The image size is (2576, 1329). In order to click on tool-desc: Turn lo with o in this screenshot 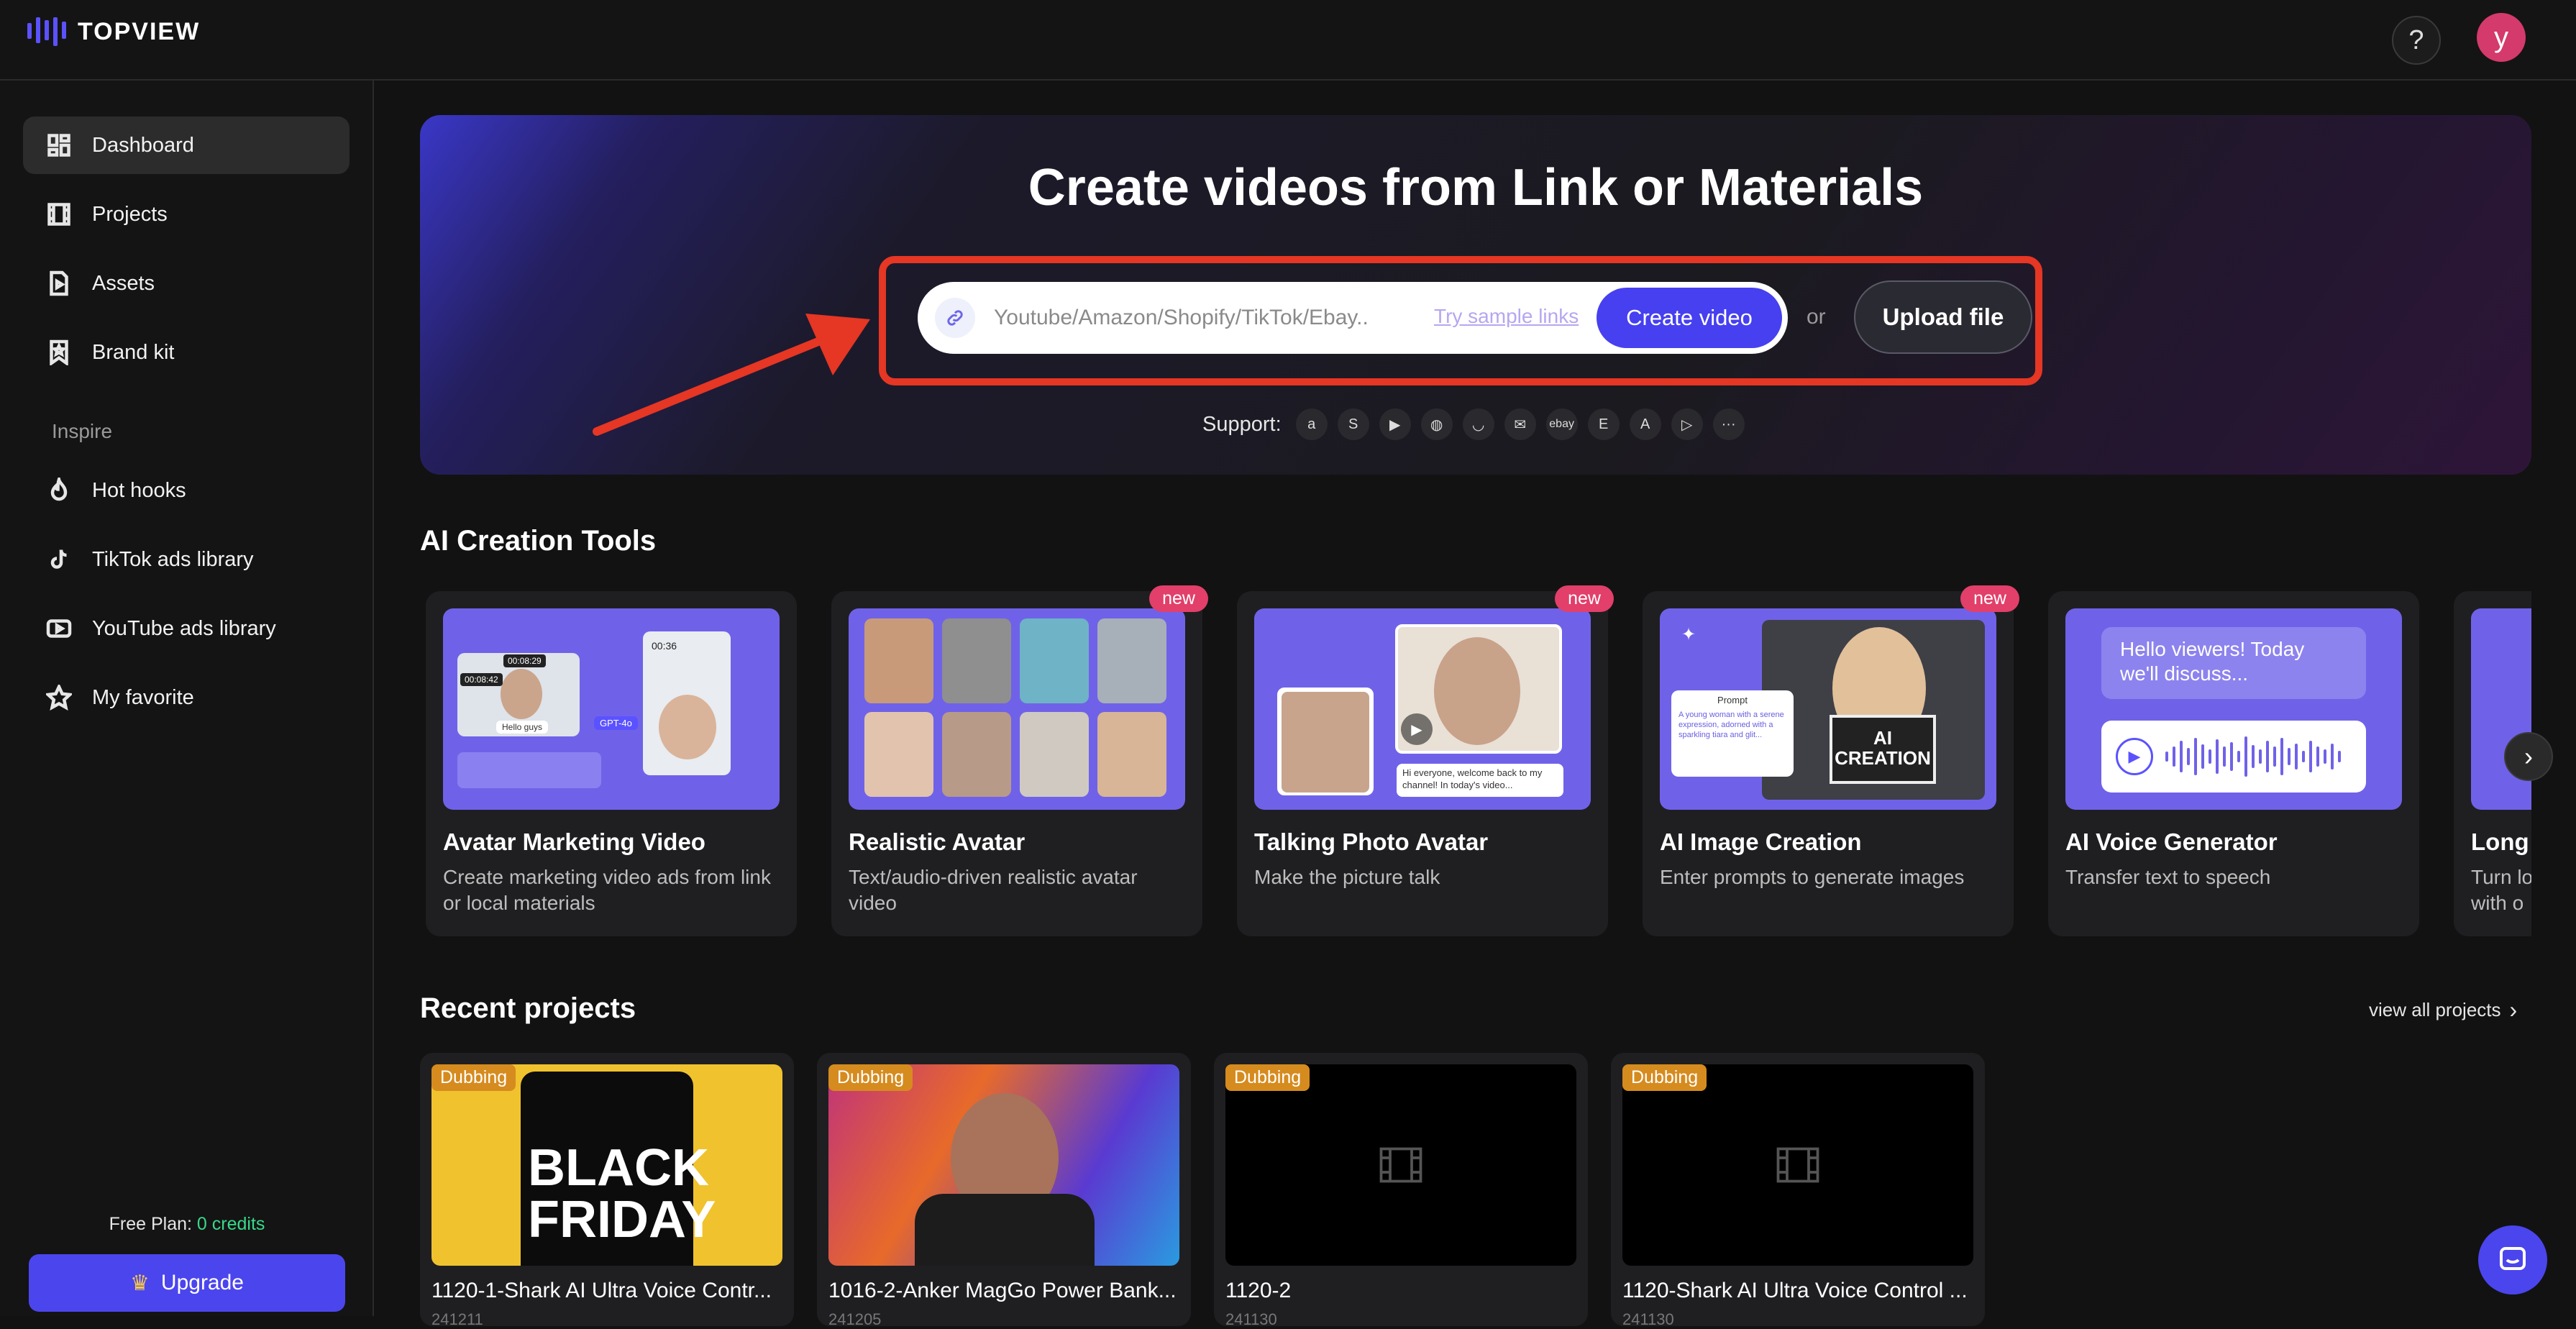, I will do `click(2501, 890)`.